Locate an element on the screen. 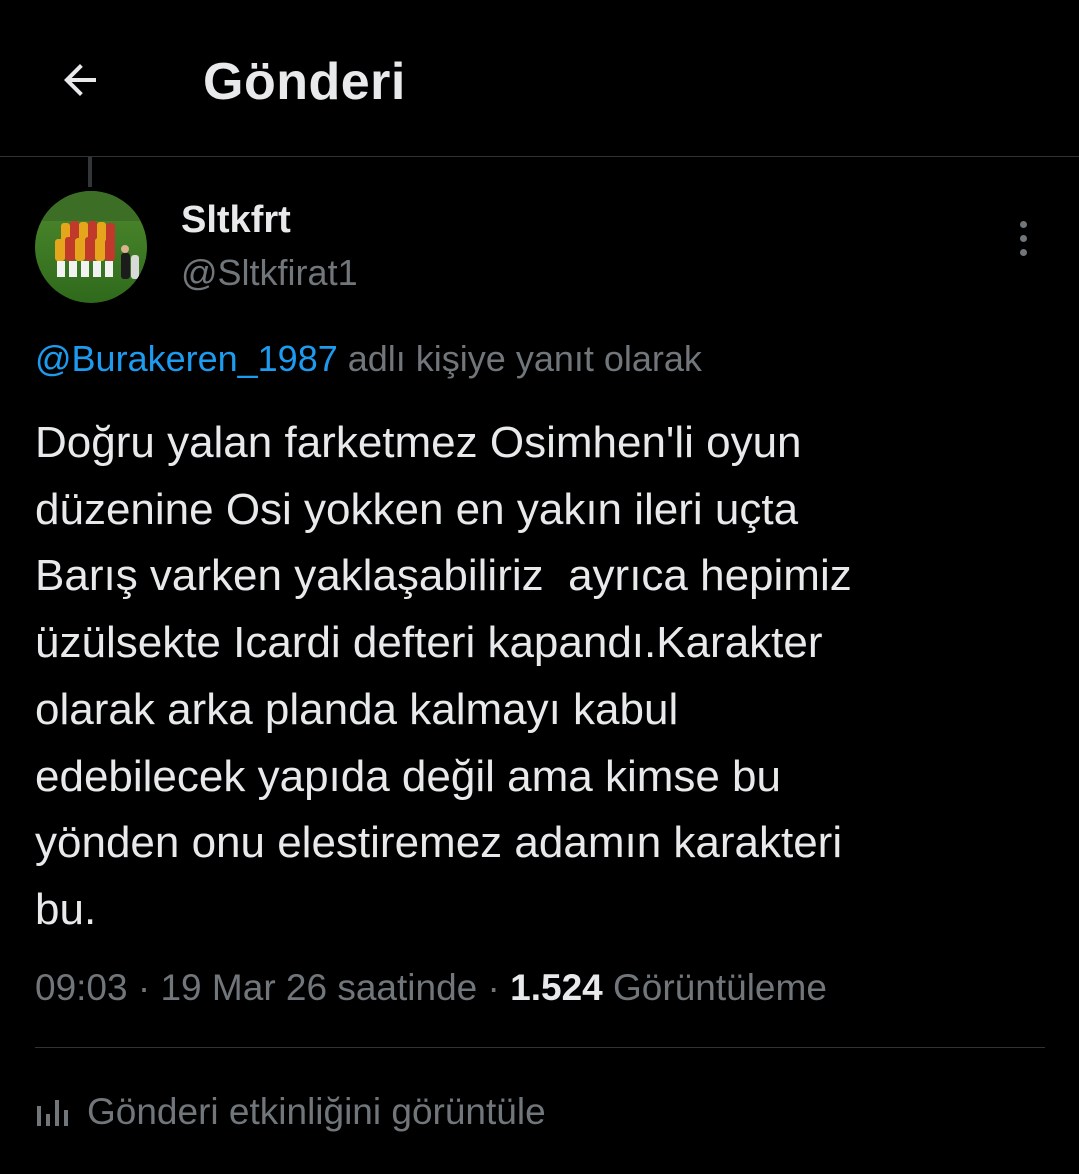 The height and width of the screenshot is (1174, 1079). thread-connector-line is located at coordinates (90, 172).